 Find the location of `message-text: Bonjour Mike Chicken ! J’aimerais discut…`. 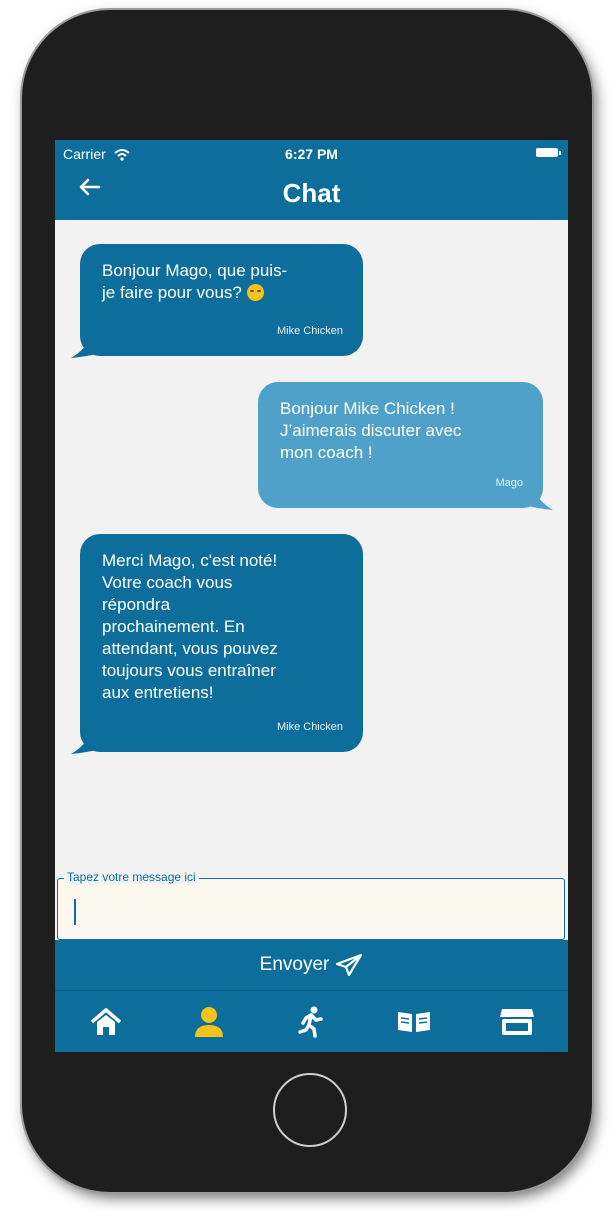

message-text: Bonjour Mike Chicken ! J’aimerais discut… is located at coordinates (371, 430).